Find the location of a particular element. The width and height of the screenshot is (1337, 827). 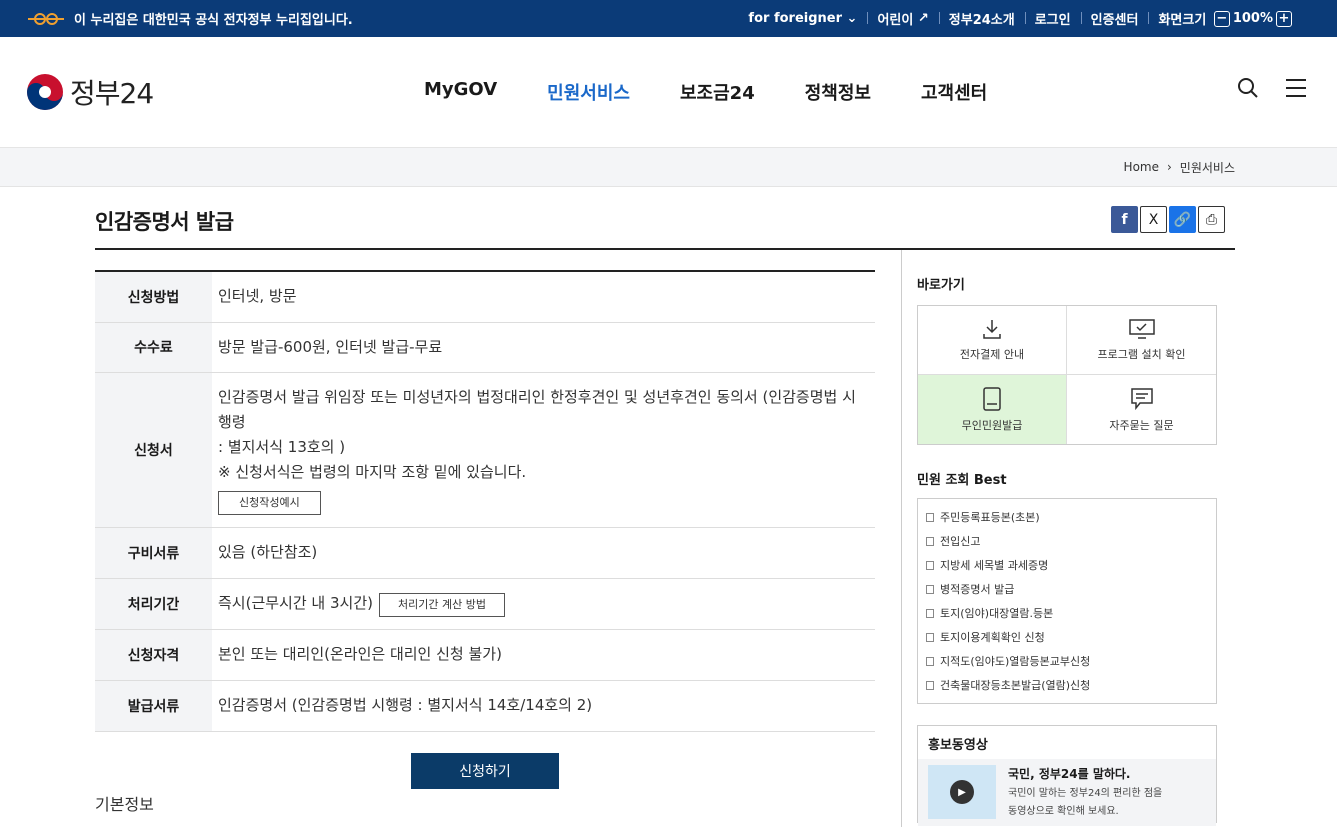

kiosk-icon is located at coordinates (992, 398).